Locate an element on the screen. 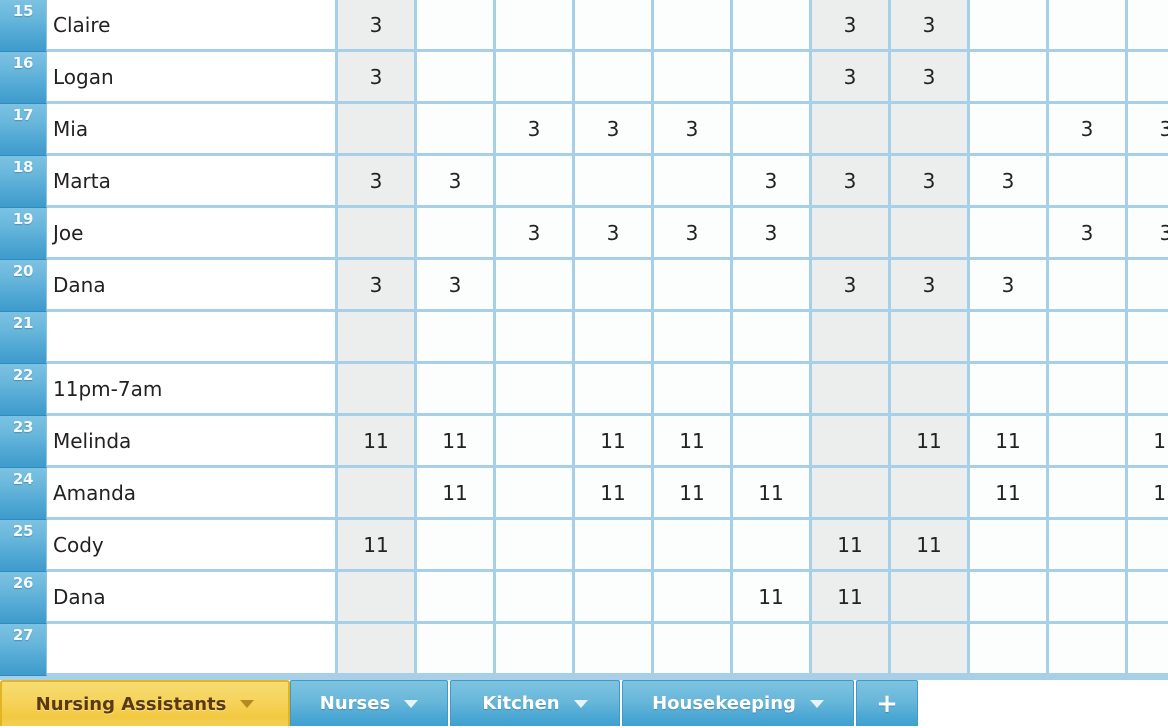 Image resolution: width=1168 pixels, height=728 pixels. row-header: 27 is located at coordinates (23, 650).